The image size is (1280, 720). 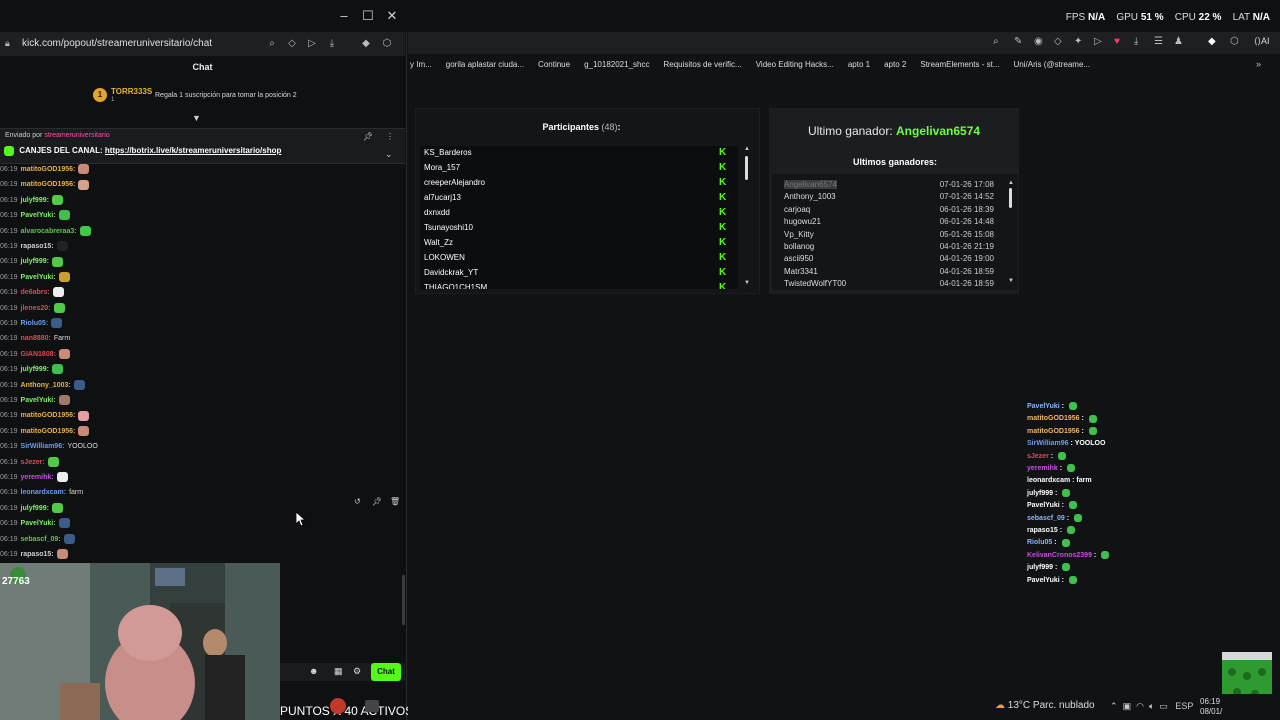 I want to click on weather-widget: ☁ 13°C Parc. nublado, so click(x=1045, y=705).